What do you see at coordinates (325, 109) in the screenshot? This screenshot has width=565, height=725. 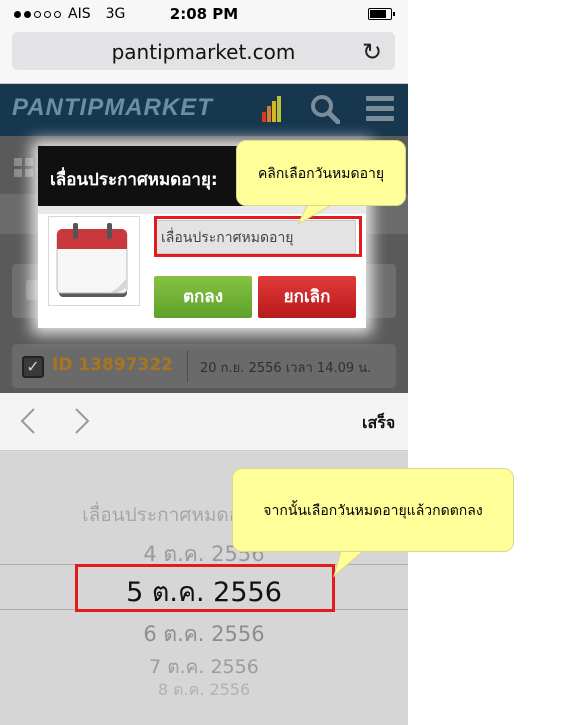 I see `search-icon` at bounding box center [325, 109].